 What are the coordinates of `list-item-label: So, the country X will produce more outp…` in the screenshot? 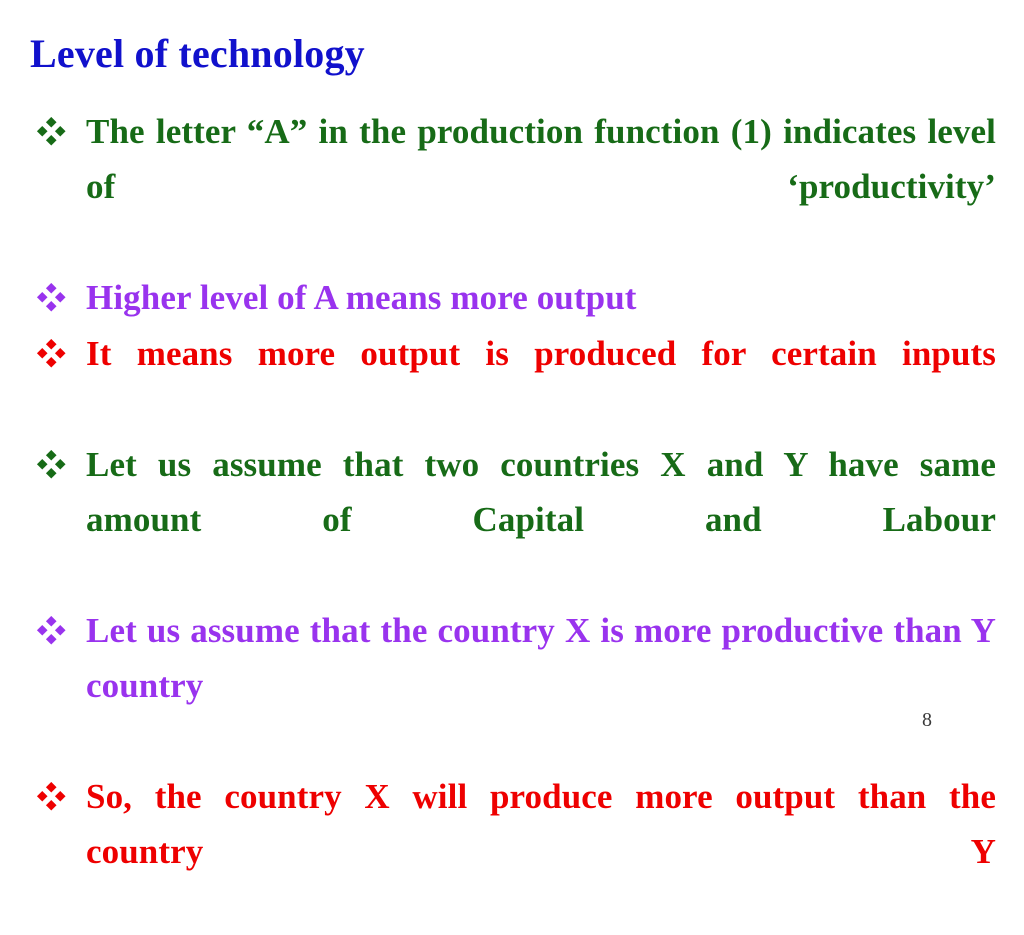 It's located at (541, 824).